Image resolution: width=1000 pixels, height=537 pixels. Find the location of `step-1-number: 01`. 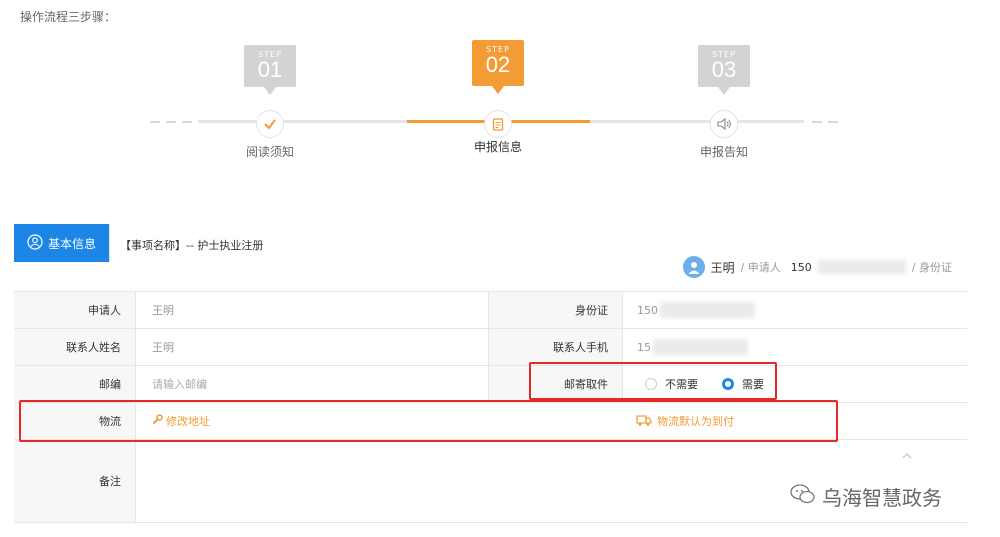

step-1-number: 01 is located at coordinates (270, 69).